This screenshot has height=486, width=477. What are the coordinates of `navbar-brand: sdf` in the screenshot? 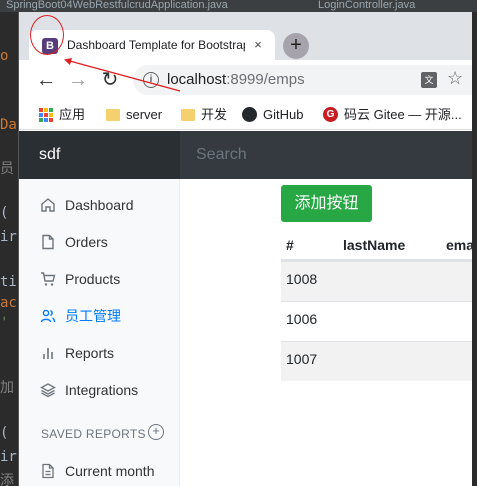 It's located at (99, 155).